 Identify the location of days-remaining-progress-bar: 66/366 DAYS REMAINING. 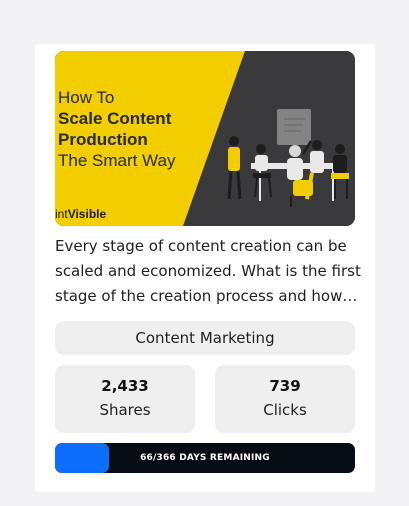
(205, 458).